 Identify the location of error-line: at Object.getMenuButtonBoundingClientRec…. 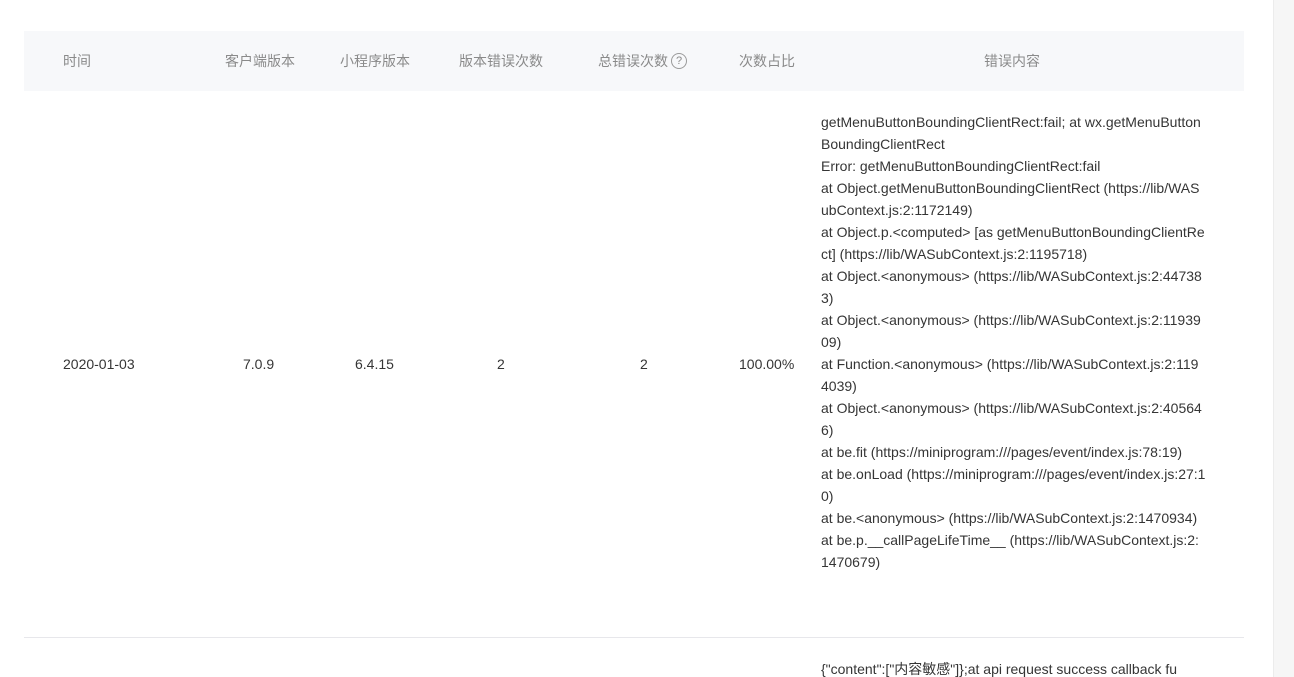
(1010, 199).